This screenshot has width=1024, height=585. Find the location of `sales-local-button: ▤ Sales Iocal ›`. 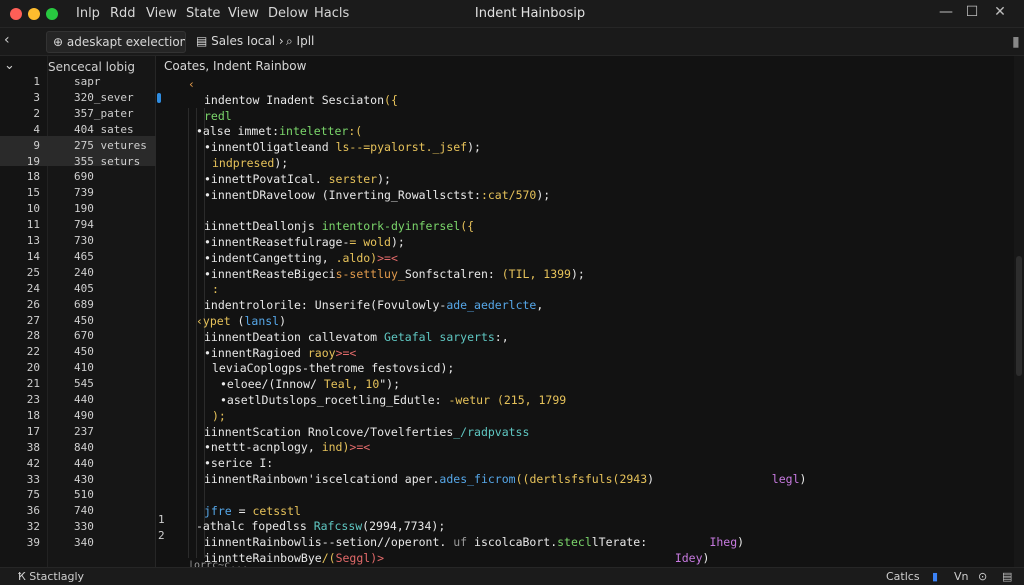

sales-local-button: ▤ Sales Iocal › is located at coordinates (240, 41).